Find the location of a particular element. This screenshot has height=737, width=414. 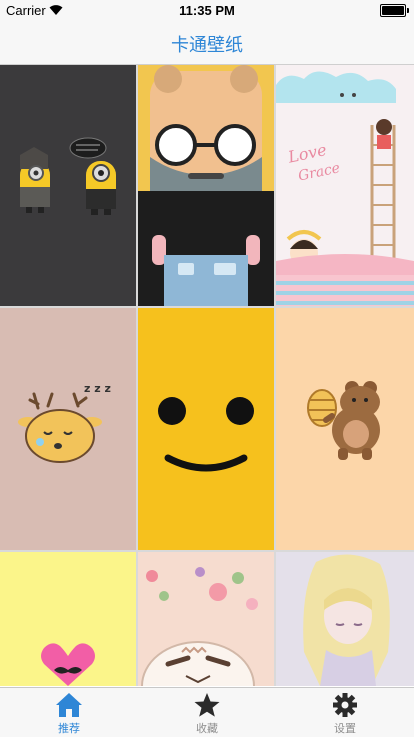

anime-girl-illustration is located at coordinates (346, 620).